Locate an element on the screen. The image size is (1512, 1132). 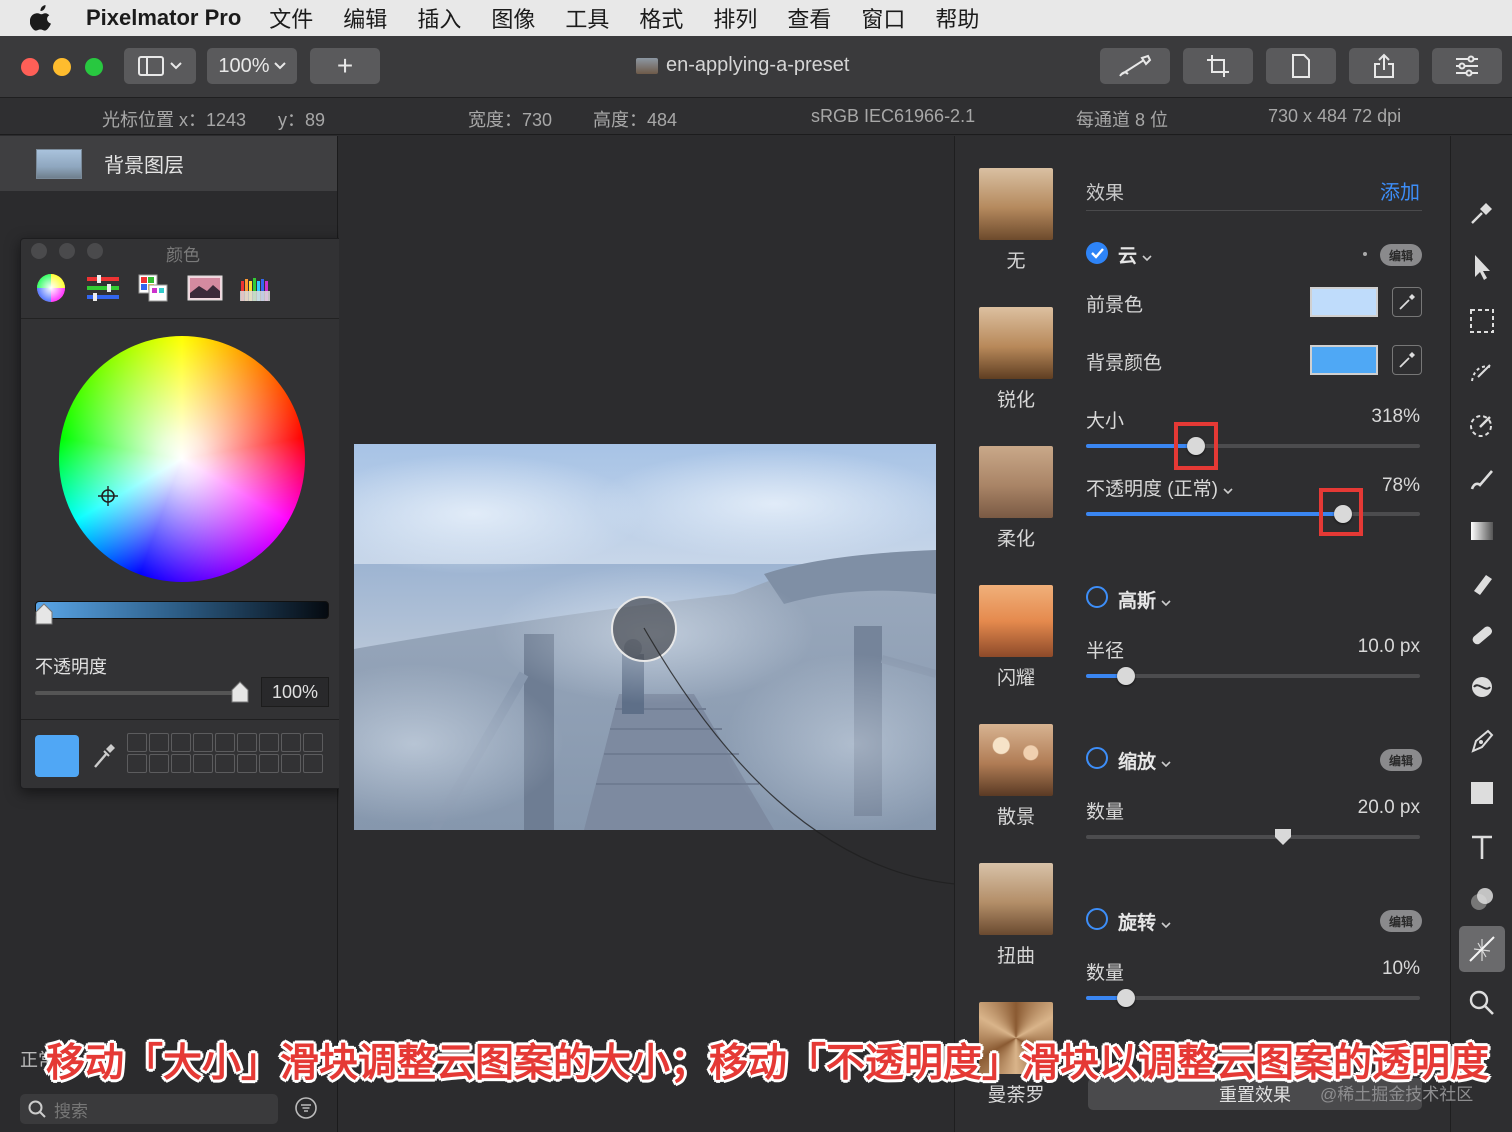
zoom-amount-value: 20.0 px is located at coordinates (1388, 807).